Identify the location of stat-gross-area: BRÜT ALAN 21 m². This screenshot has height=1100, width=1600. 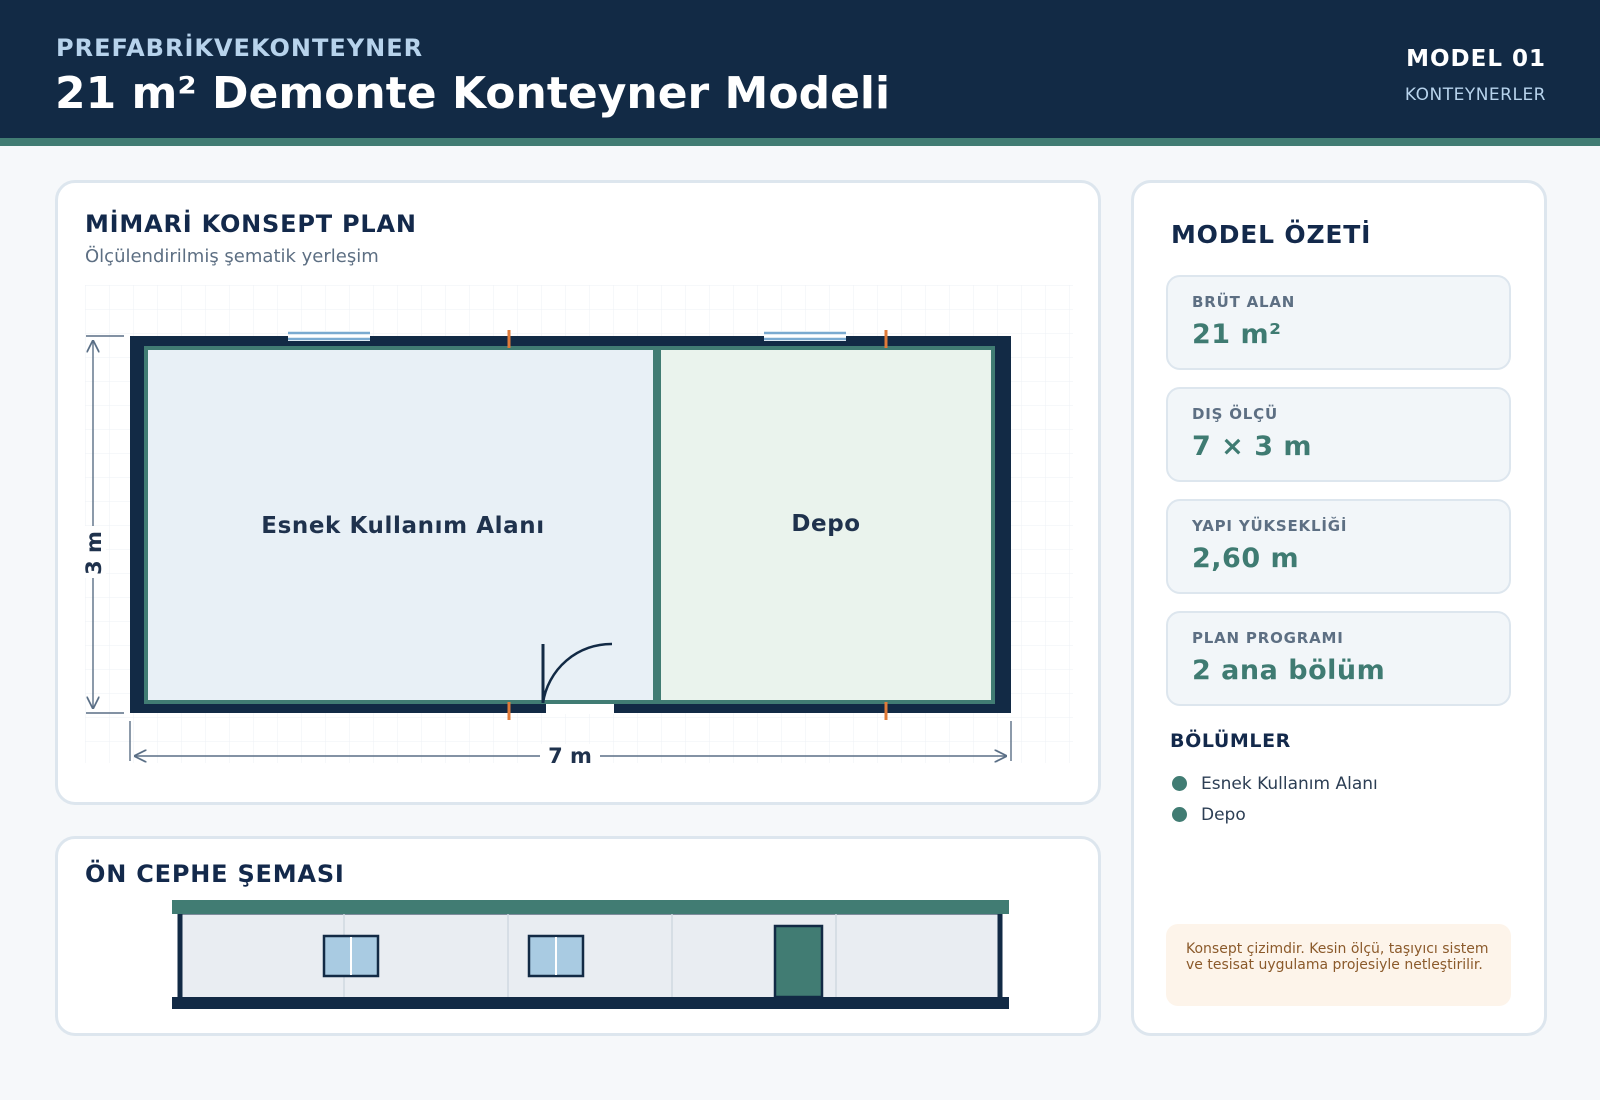
(1338, 322).